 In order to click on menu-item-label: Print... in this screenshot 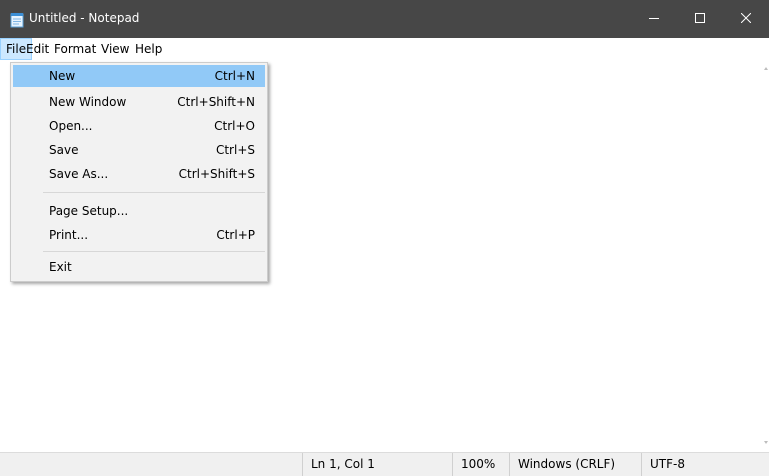, I will do `click(69, 235)`.